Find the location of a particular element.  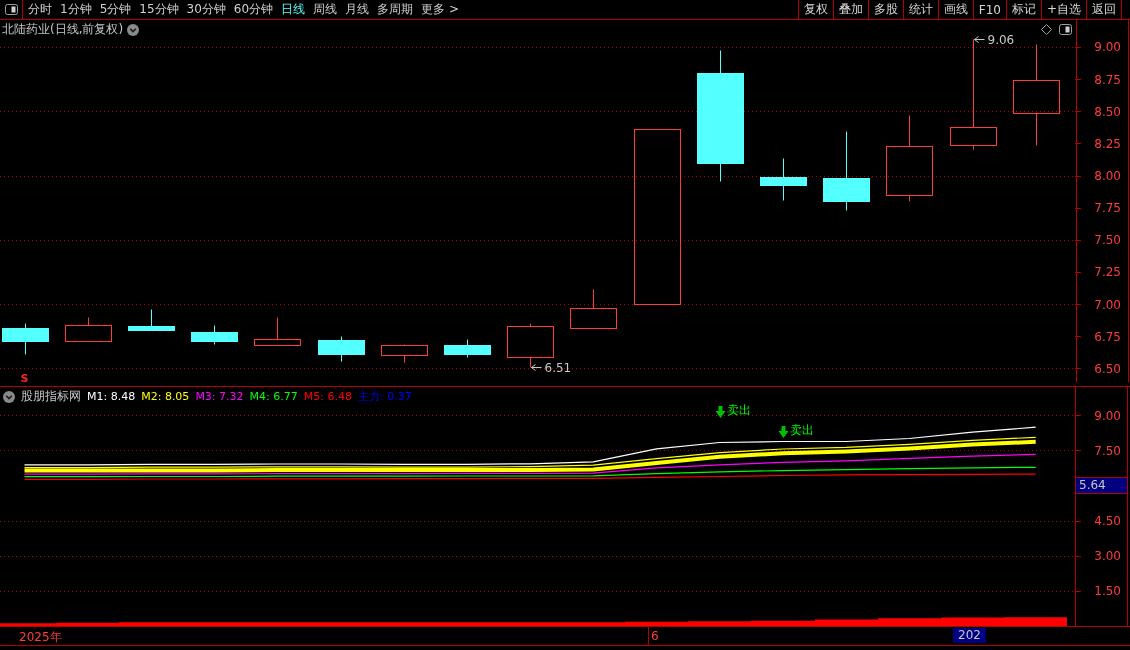

cursor-date-label: 202 is located at coordinates (969, 635).